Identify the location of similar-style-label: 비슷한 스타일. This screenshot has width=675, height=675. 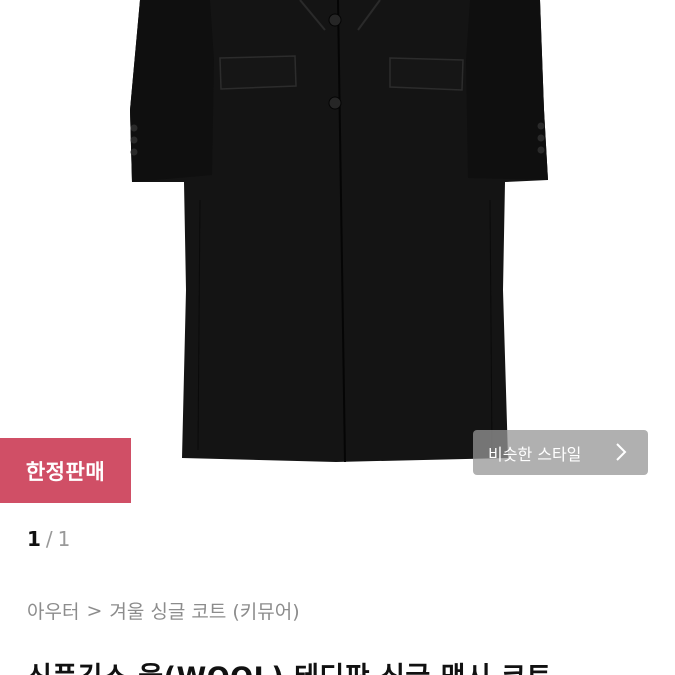
(535, 454).